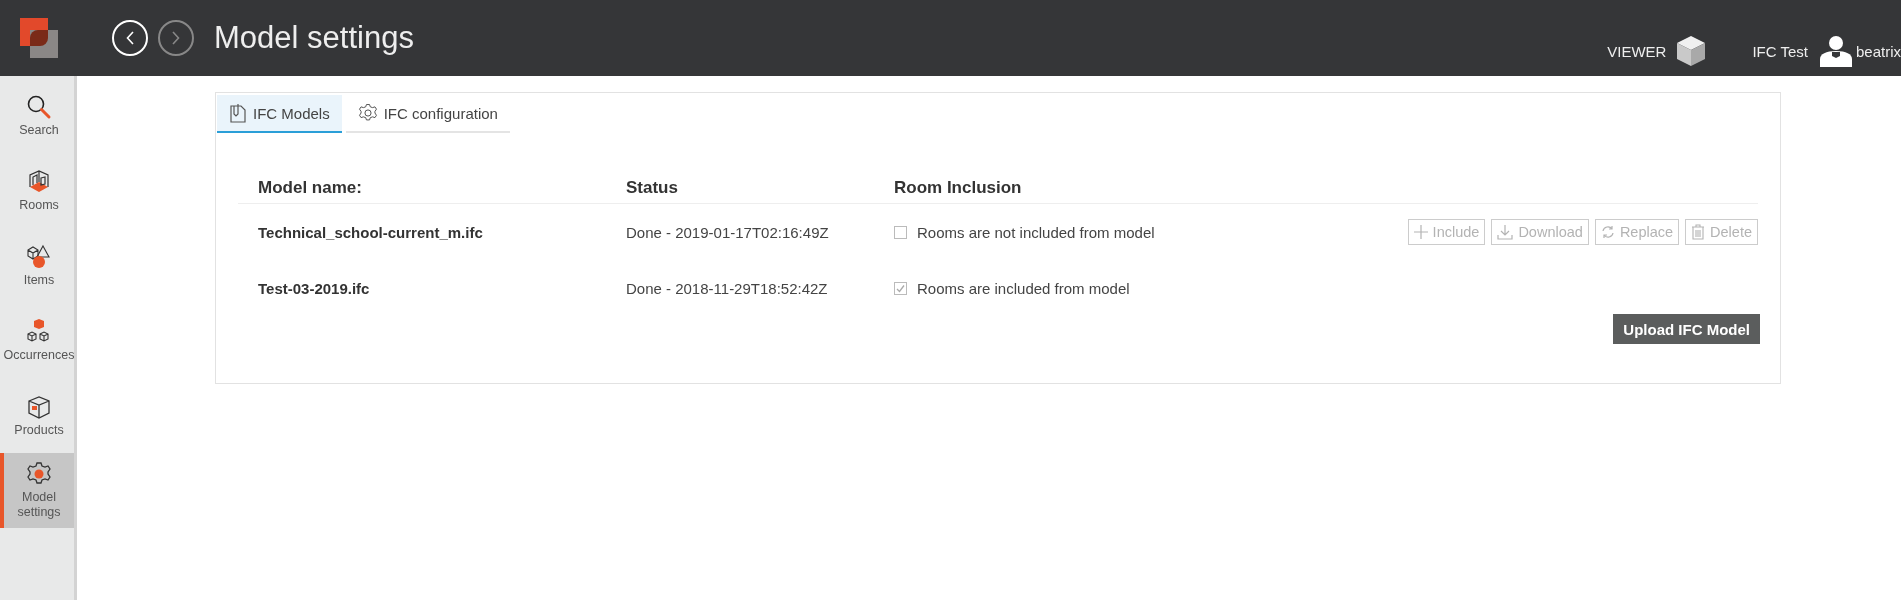 This screenshot has width=1901, height=600. What do you see at coordinates (652, 188) in the screenshot?
I see `column-header: Status` at bounding box center [652, 188].